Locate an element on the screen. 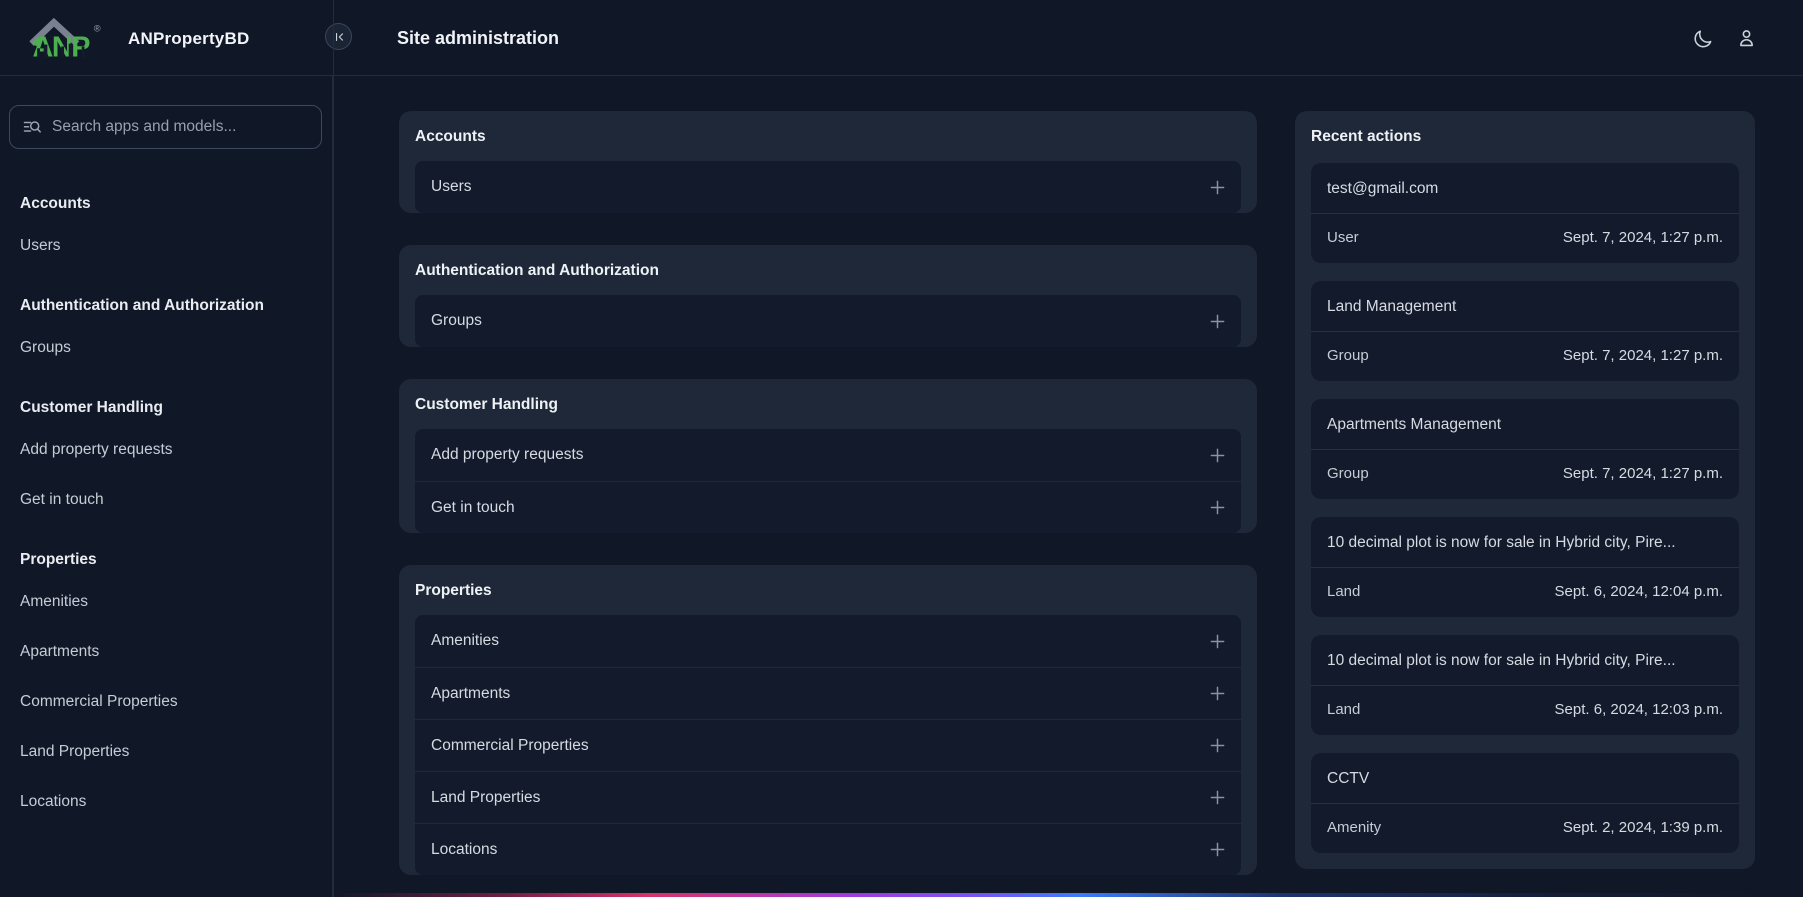  entry-title: test@gmail.com is located at coordinates (1525, 188).